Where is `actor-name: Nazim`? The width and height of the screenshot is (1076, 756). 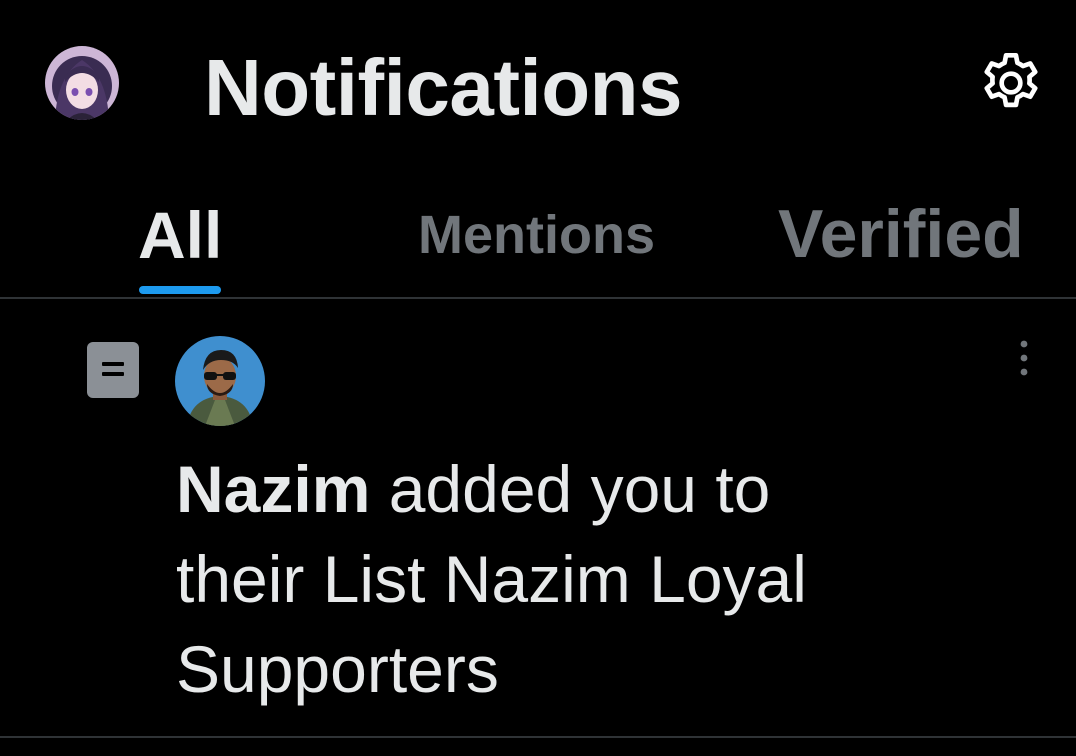 actor-name: Nazim is located at coordinates (273, 489).